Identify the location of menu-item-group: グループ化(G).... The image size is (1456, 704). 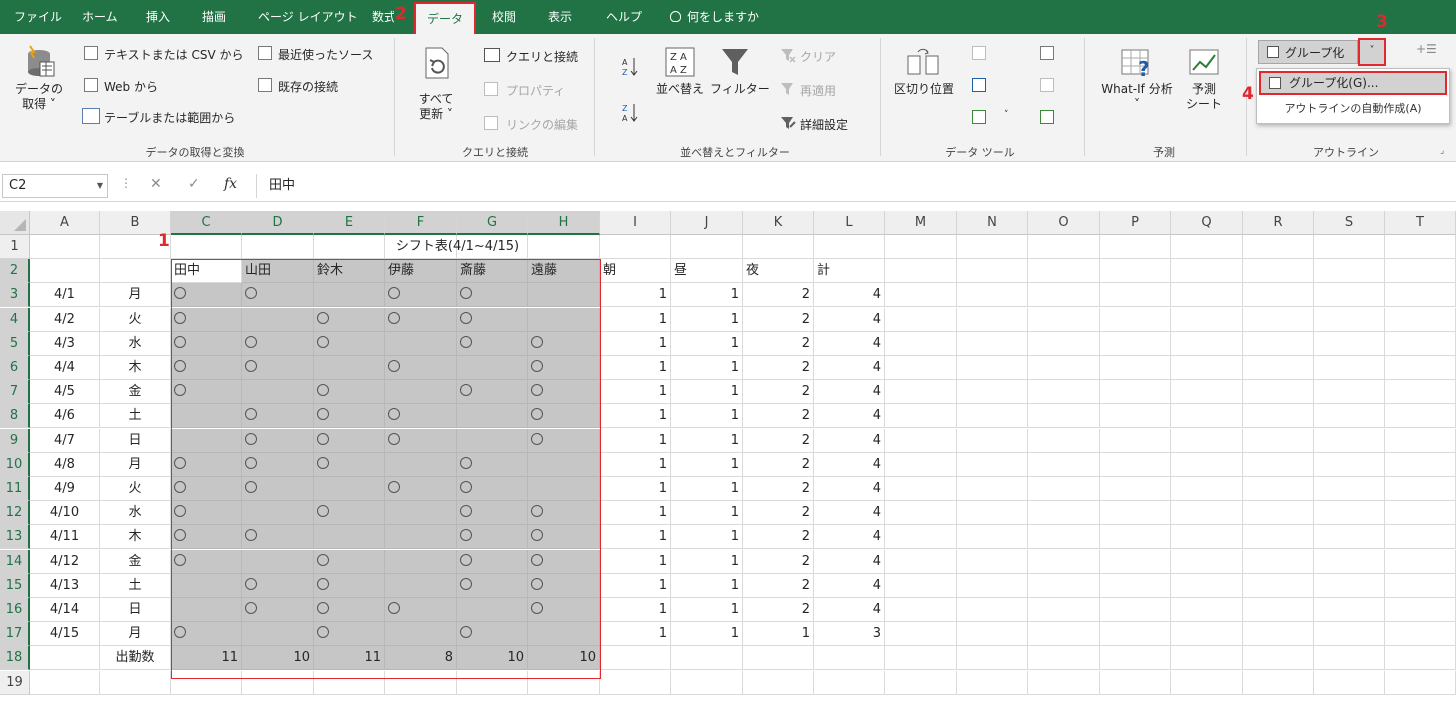
(1353, 83).